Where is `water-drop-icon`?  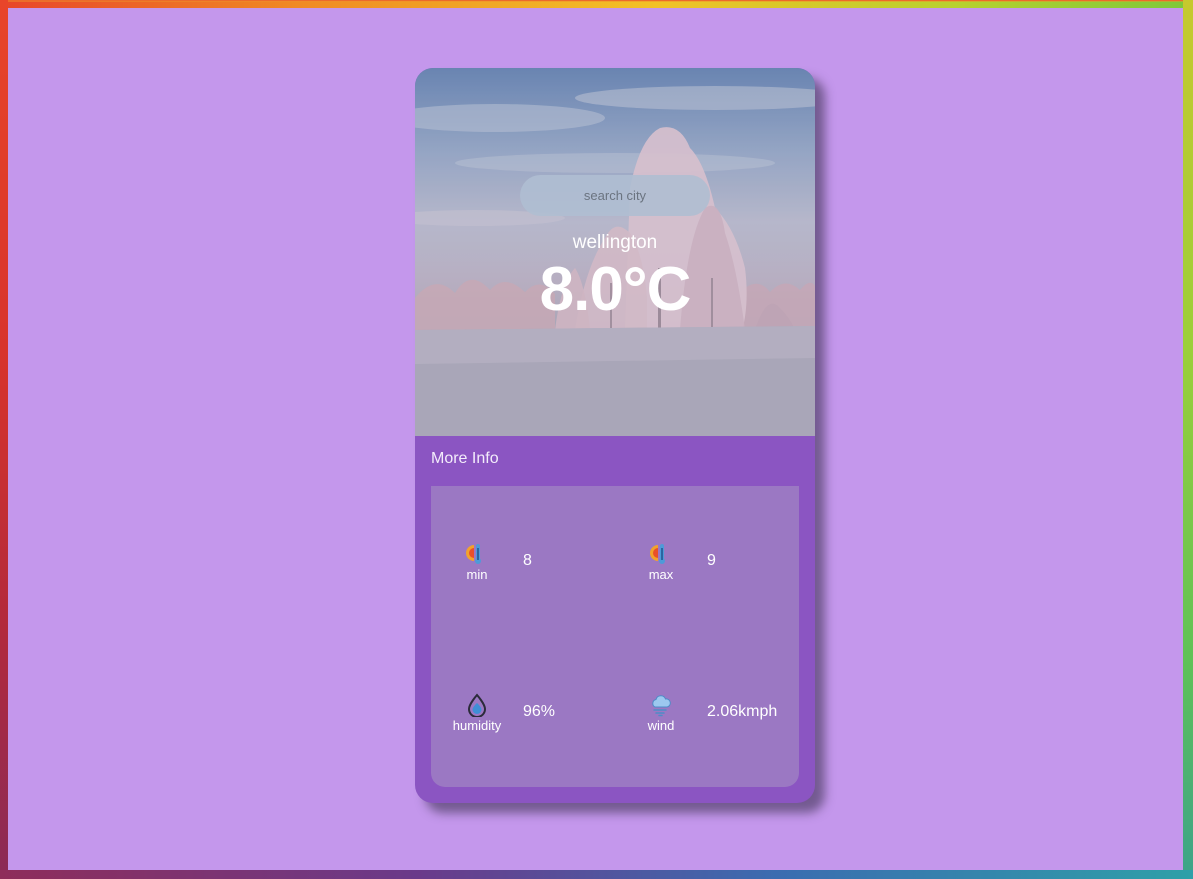 water-drop-icon is located at coordinates (477, 705).